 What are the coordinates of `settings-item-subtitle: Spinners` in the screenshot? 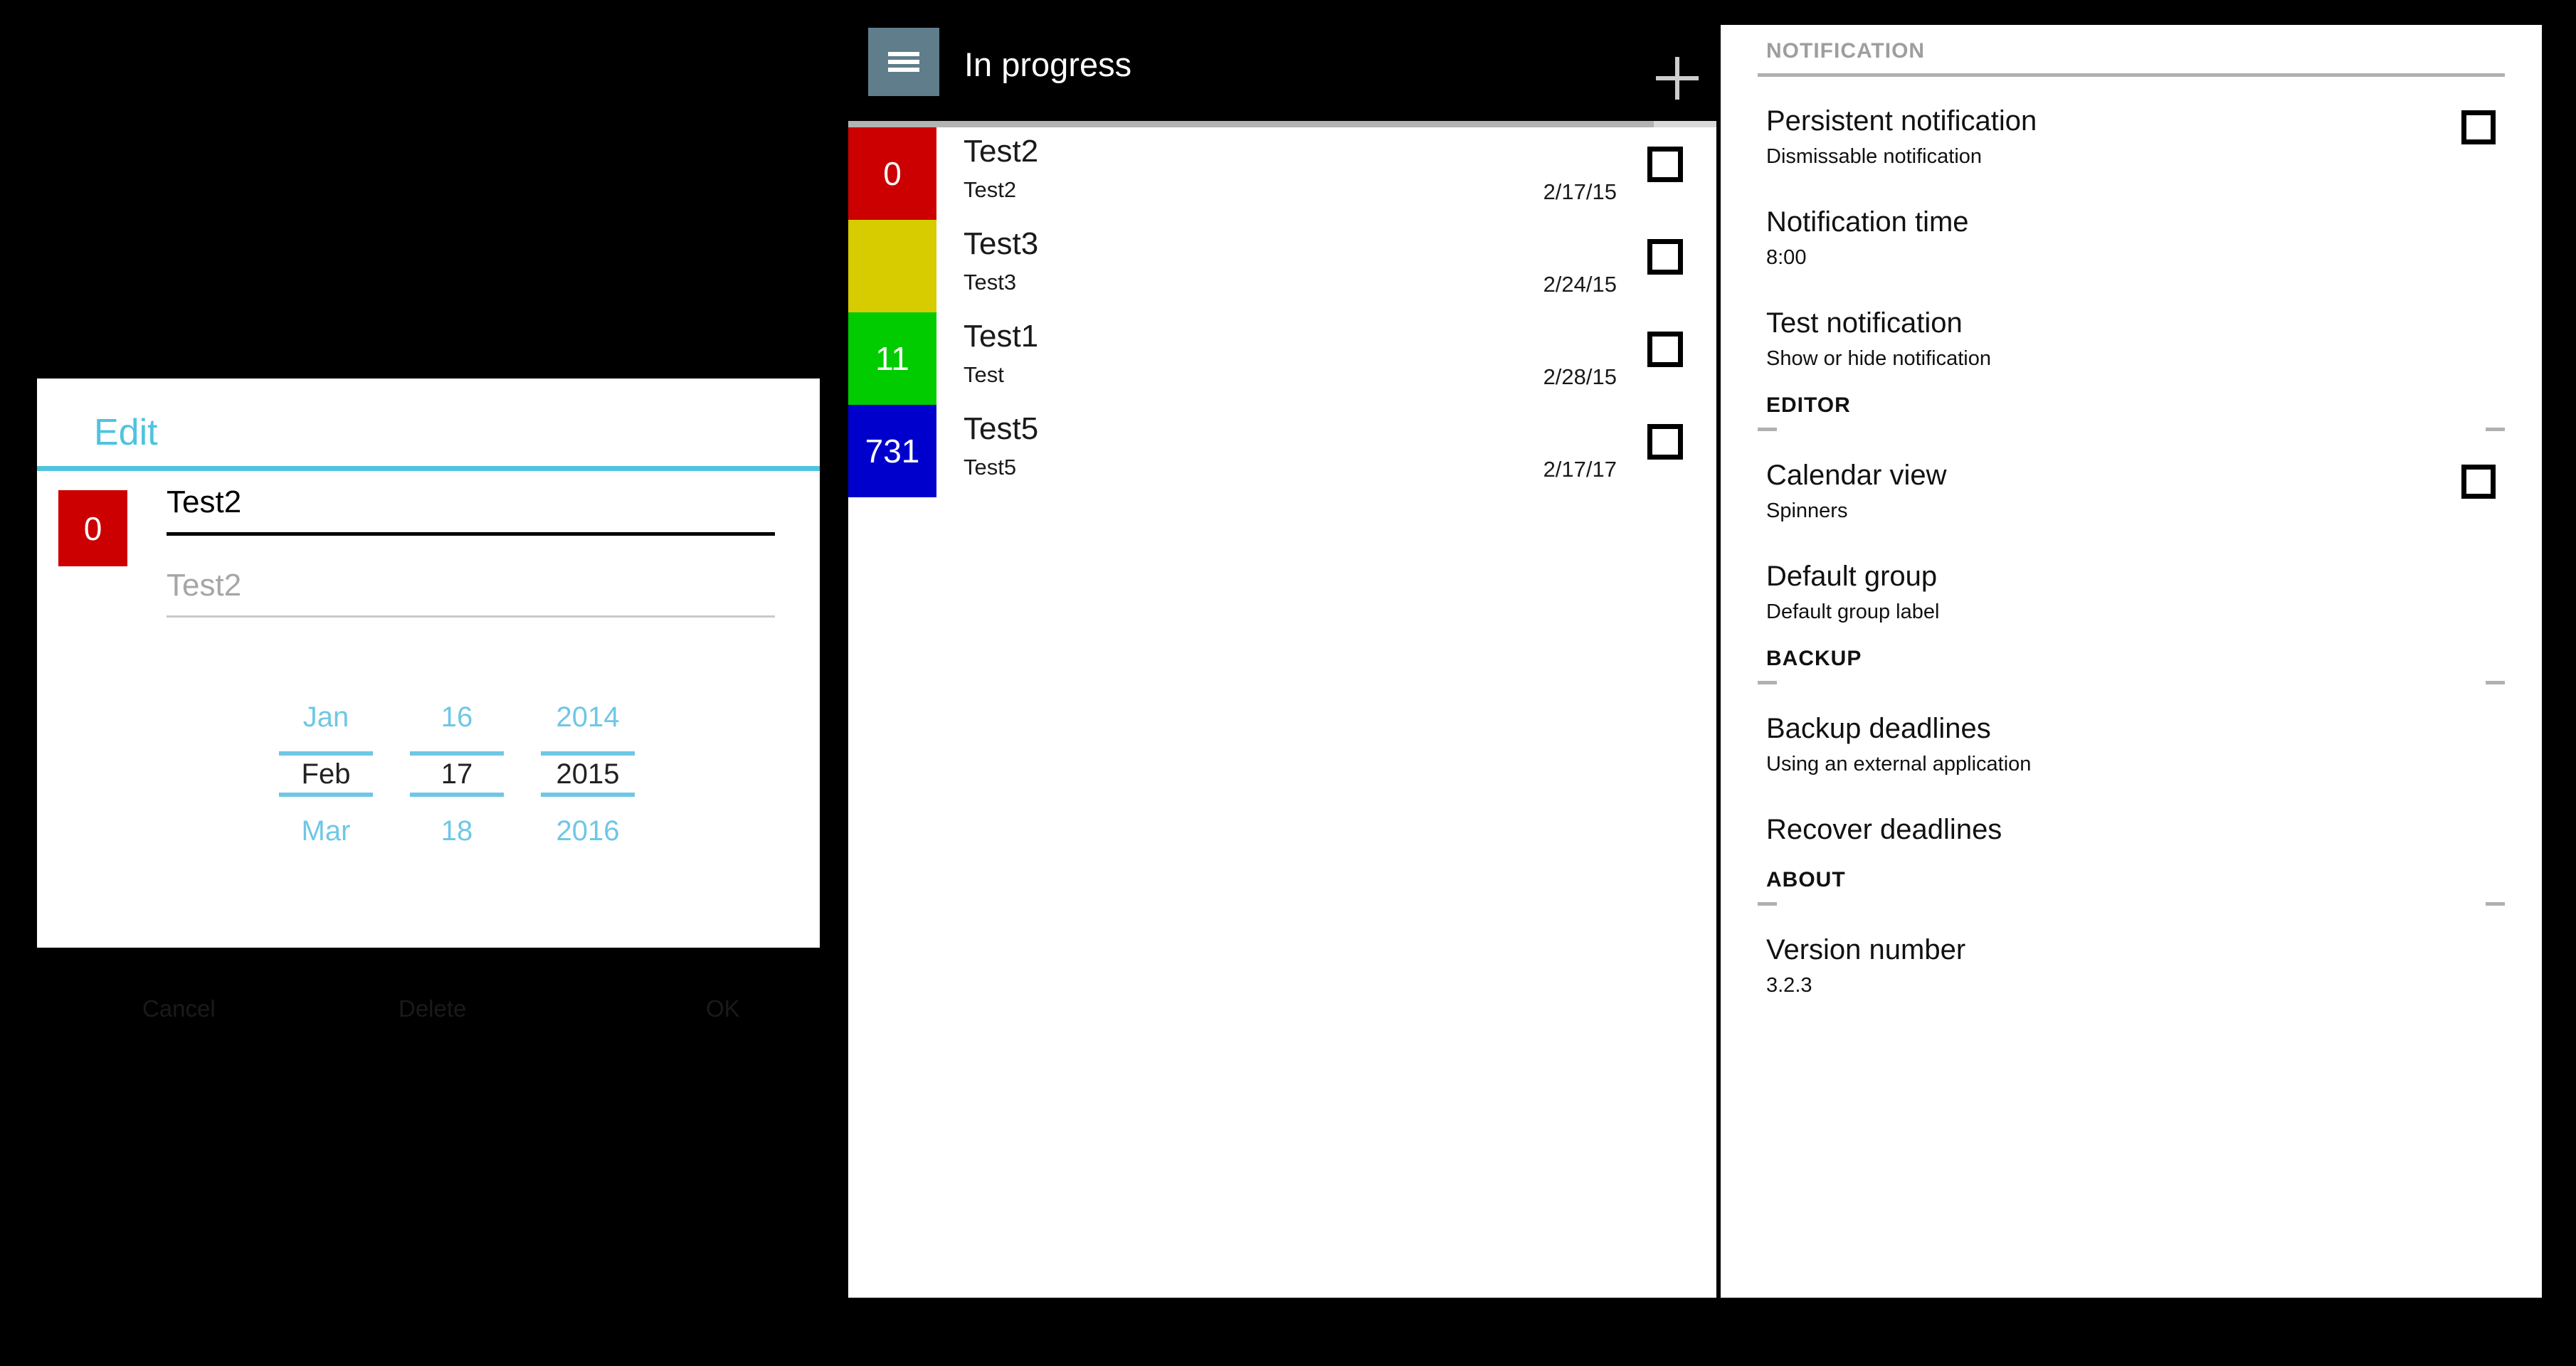 It's located at (1807, 510).